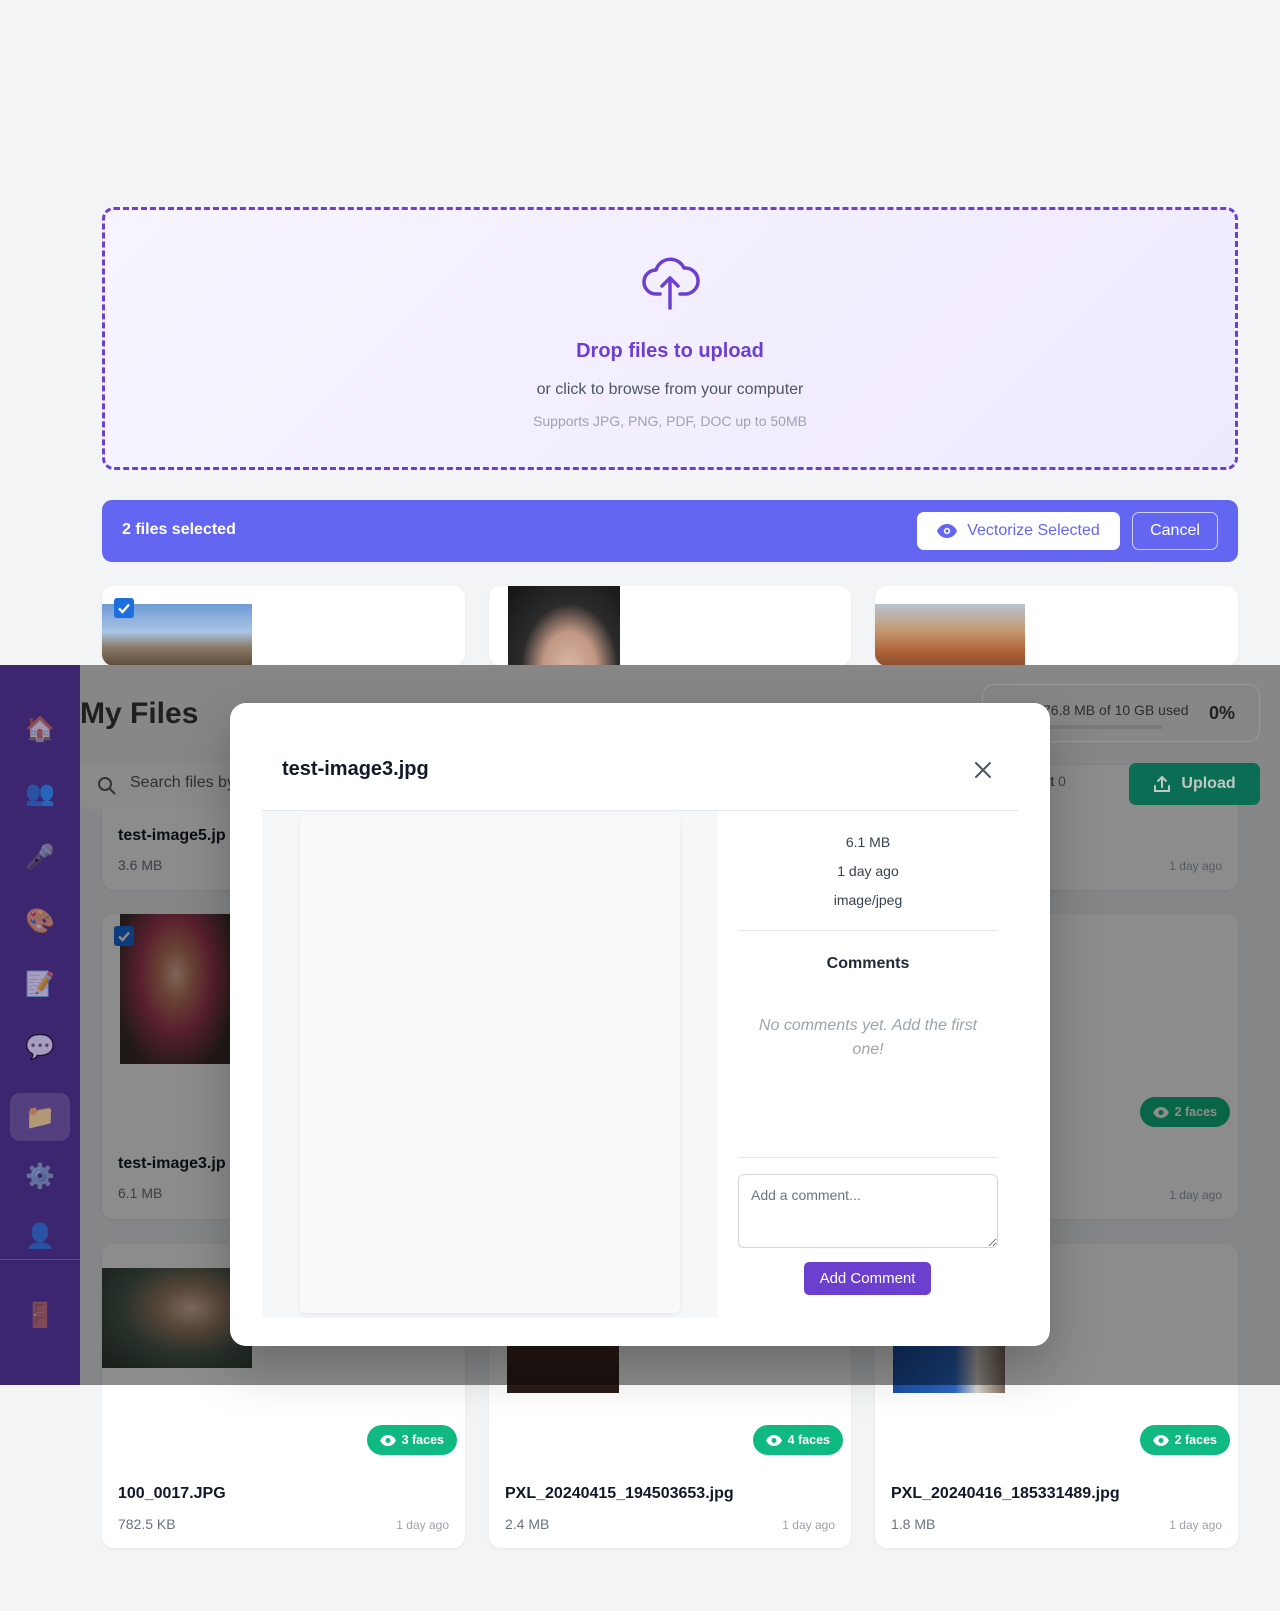 This screenshot has width=1280, height=1611. I want to click on person-icon: 👤, so click(40, 1236).